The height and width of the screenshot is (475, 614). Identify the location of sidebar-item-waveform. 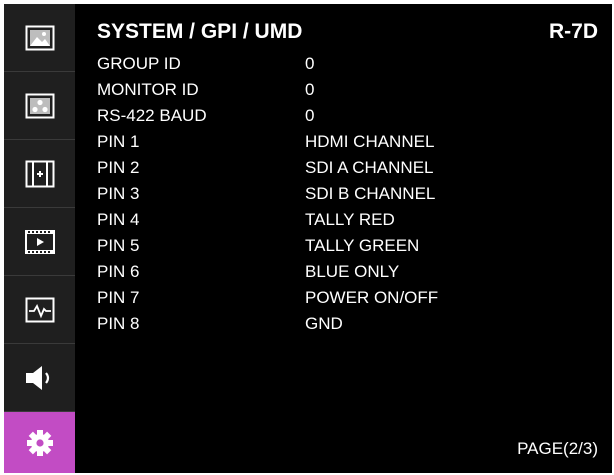
(39, 310).